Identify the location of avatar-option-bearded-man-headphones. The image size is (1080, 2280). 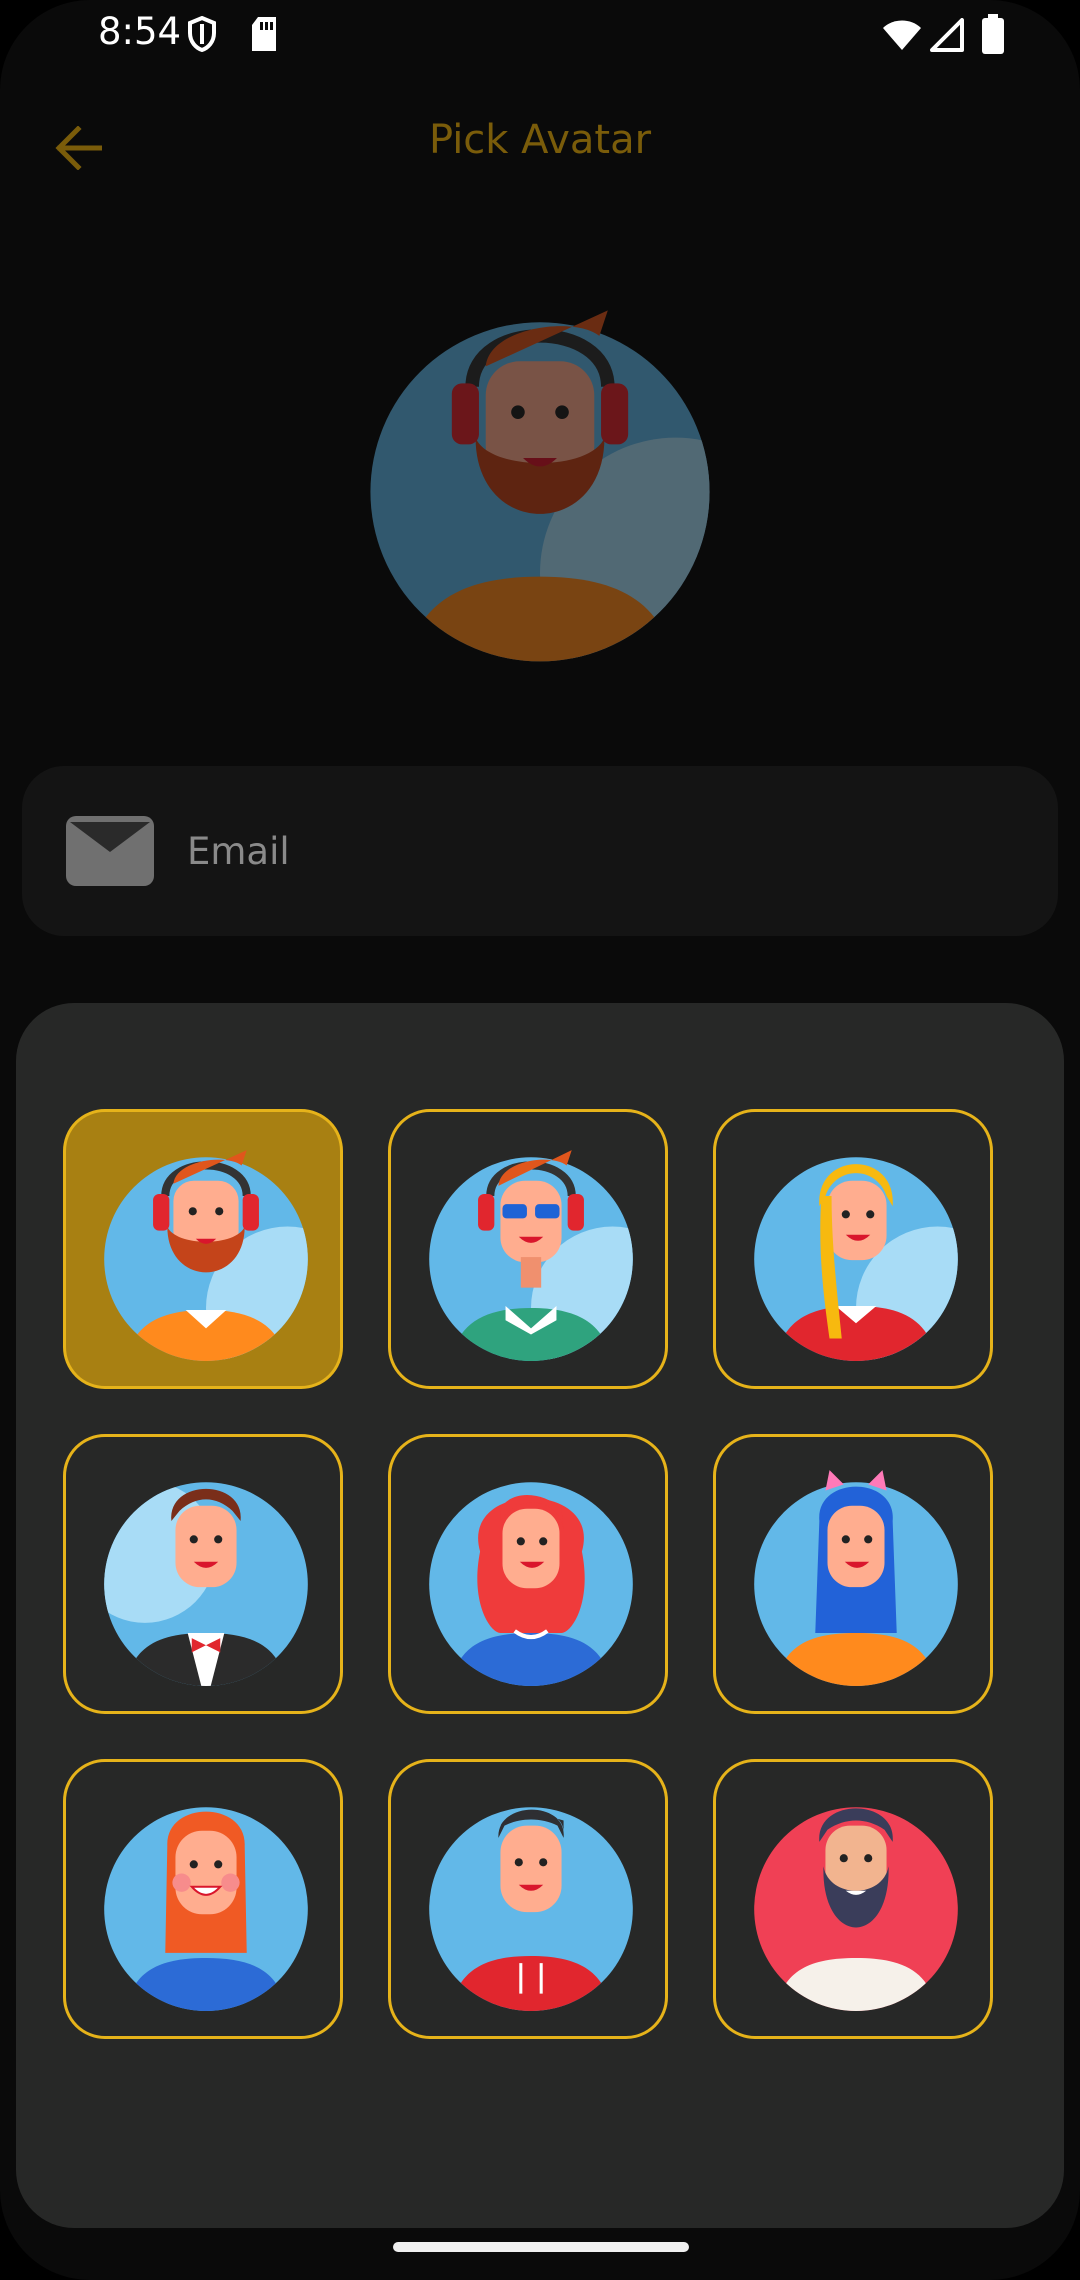
(203, 1249).